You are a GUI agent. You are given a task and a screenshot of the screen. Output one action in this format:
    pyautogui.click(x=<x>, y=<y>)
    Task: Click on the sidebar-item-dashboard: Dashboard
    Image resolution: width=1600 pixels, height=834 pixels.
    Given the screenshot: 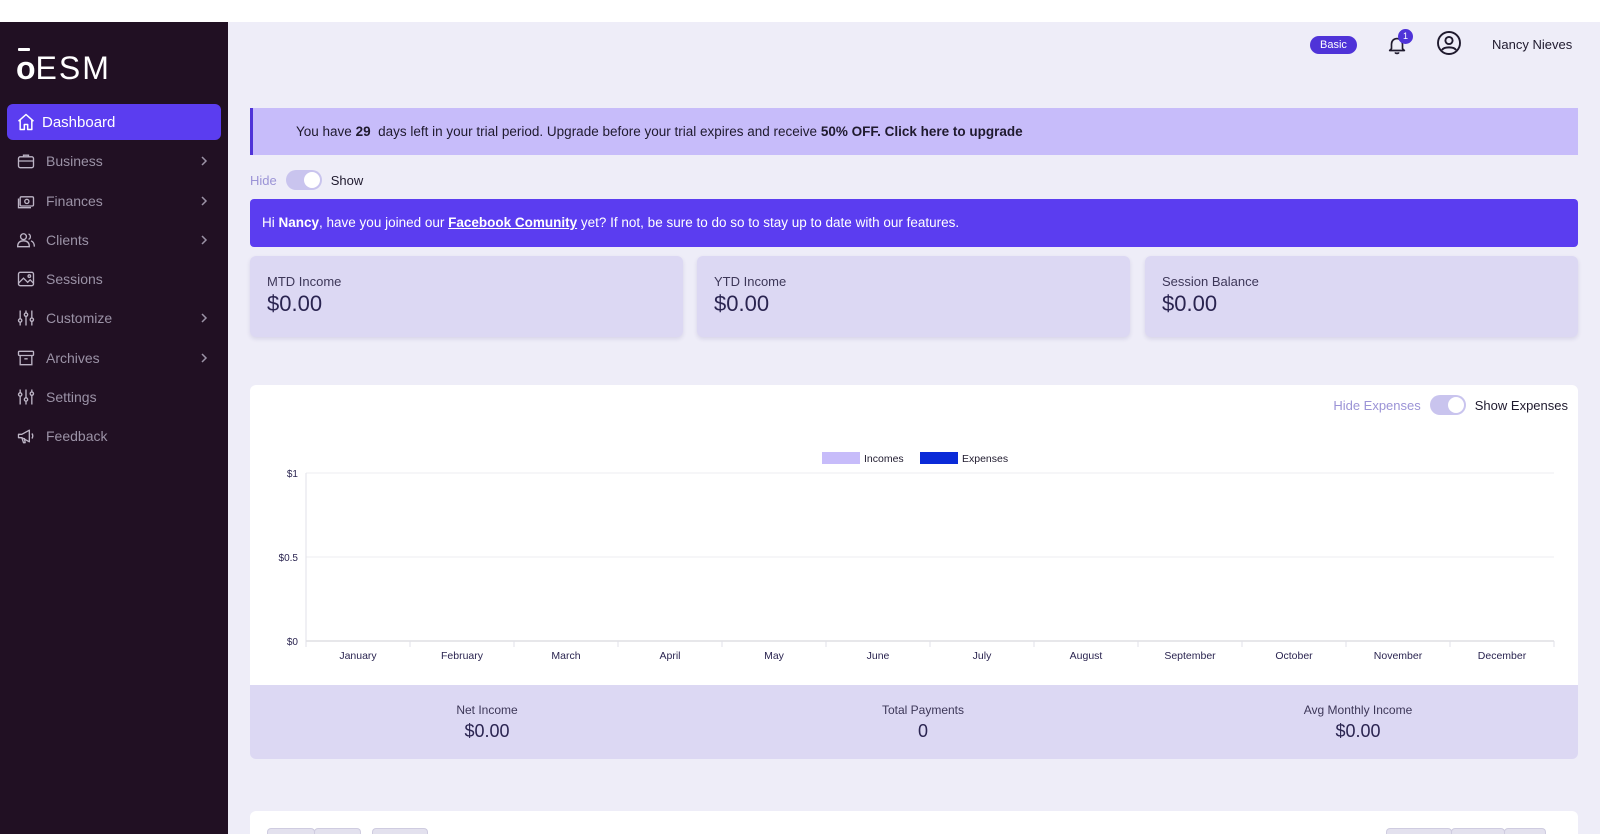 What is the action you would take?
    pyautogui.click(x=114, y=122)
    